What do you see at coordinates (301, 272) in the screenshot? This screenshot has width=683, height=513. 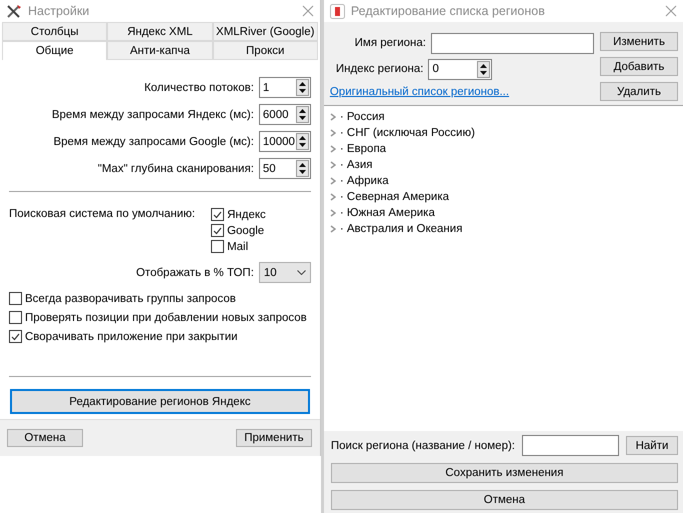 I see `chevron-down-icon` at bounding box center [301, 272].